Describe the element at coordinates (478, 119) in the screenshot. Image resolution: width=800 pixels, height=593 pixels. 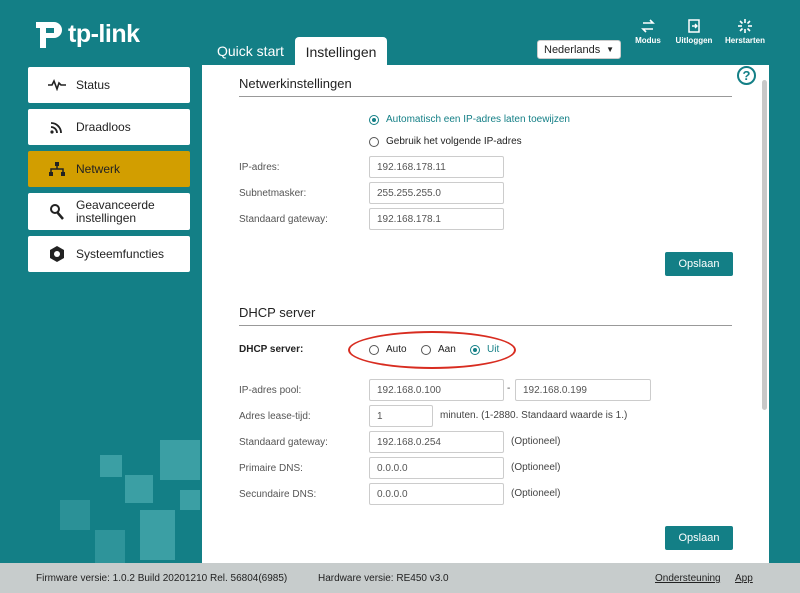
I see `radio-label: Automatisch een IP-adres laten toewijzen` at that location.